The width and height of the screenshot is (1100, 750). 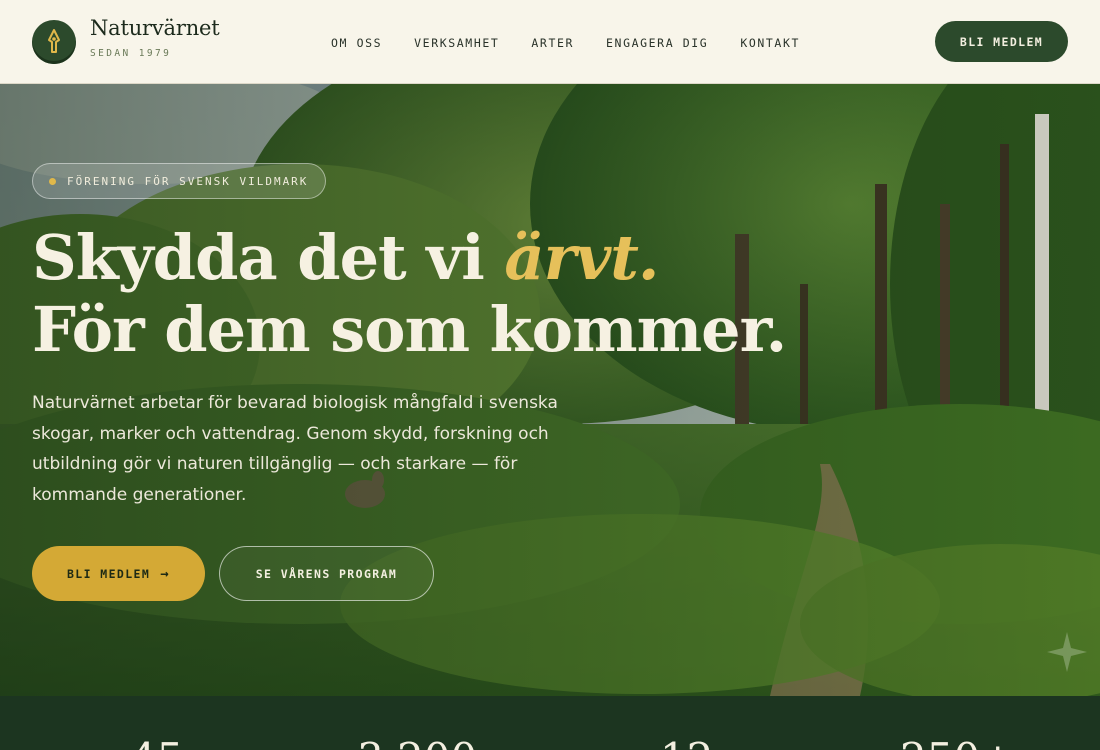 I want to click on brand-name: Naturvärnet, so click(x=155, y=28).